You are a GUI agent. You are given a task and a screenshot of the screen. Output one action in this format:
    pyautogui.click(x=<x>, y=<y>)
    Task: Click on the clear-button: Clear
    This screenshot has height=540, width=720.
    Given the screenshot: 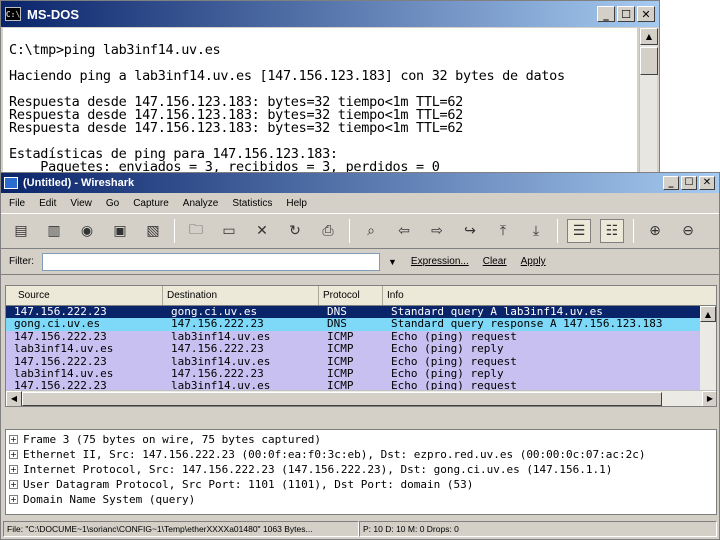 What is the action you would take?
    pyautogui.click(x=495, y=261)
    